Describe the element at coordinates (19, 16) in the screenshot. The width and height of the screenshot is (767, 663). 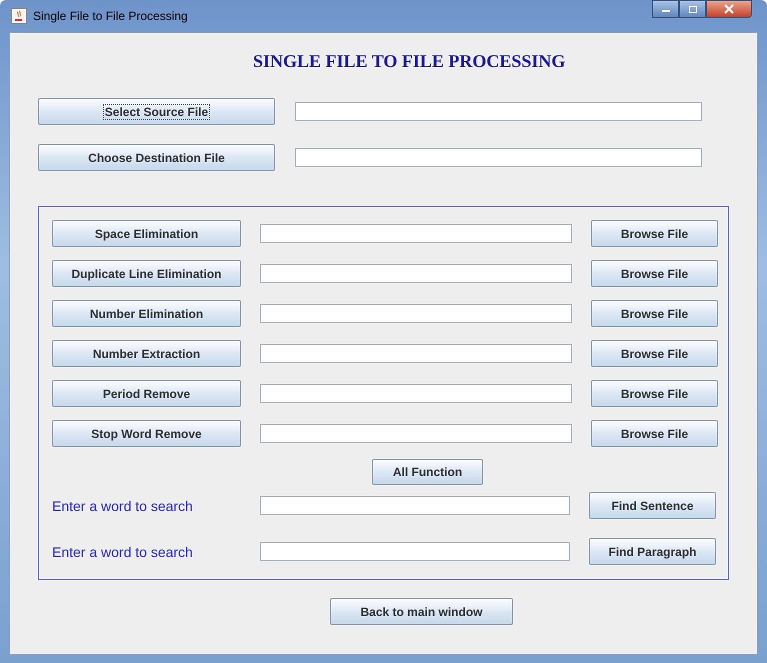
I see `app-icon` at that location.